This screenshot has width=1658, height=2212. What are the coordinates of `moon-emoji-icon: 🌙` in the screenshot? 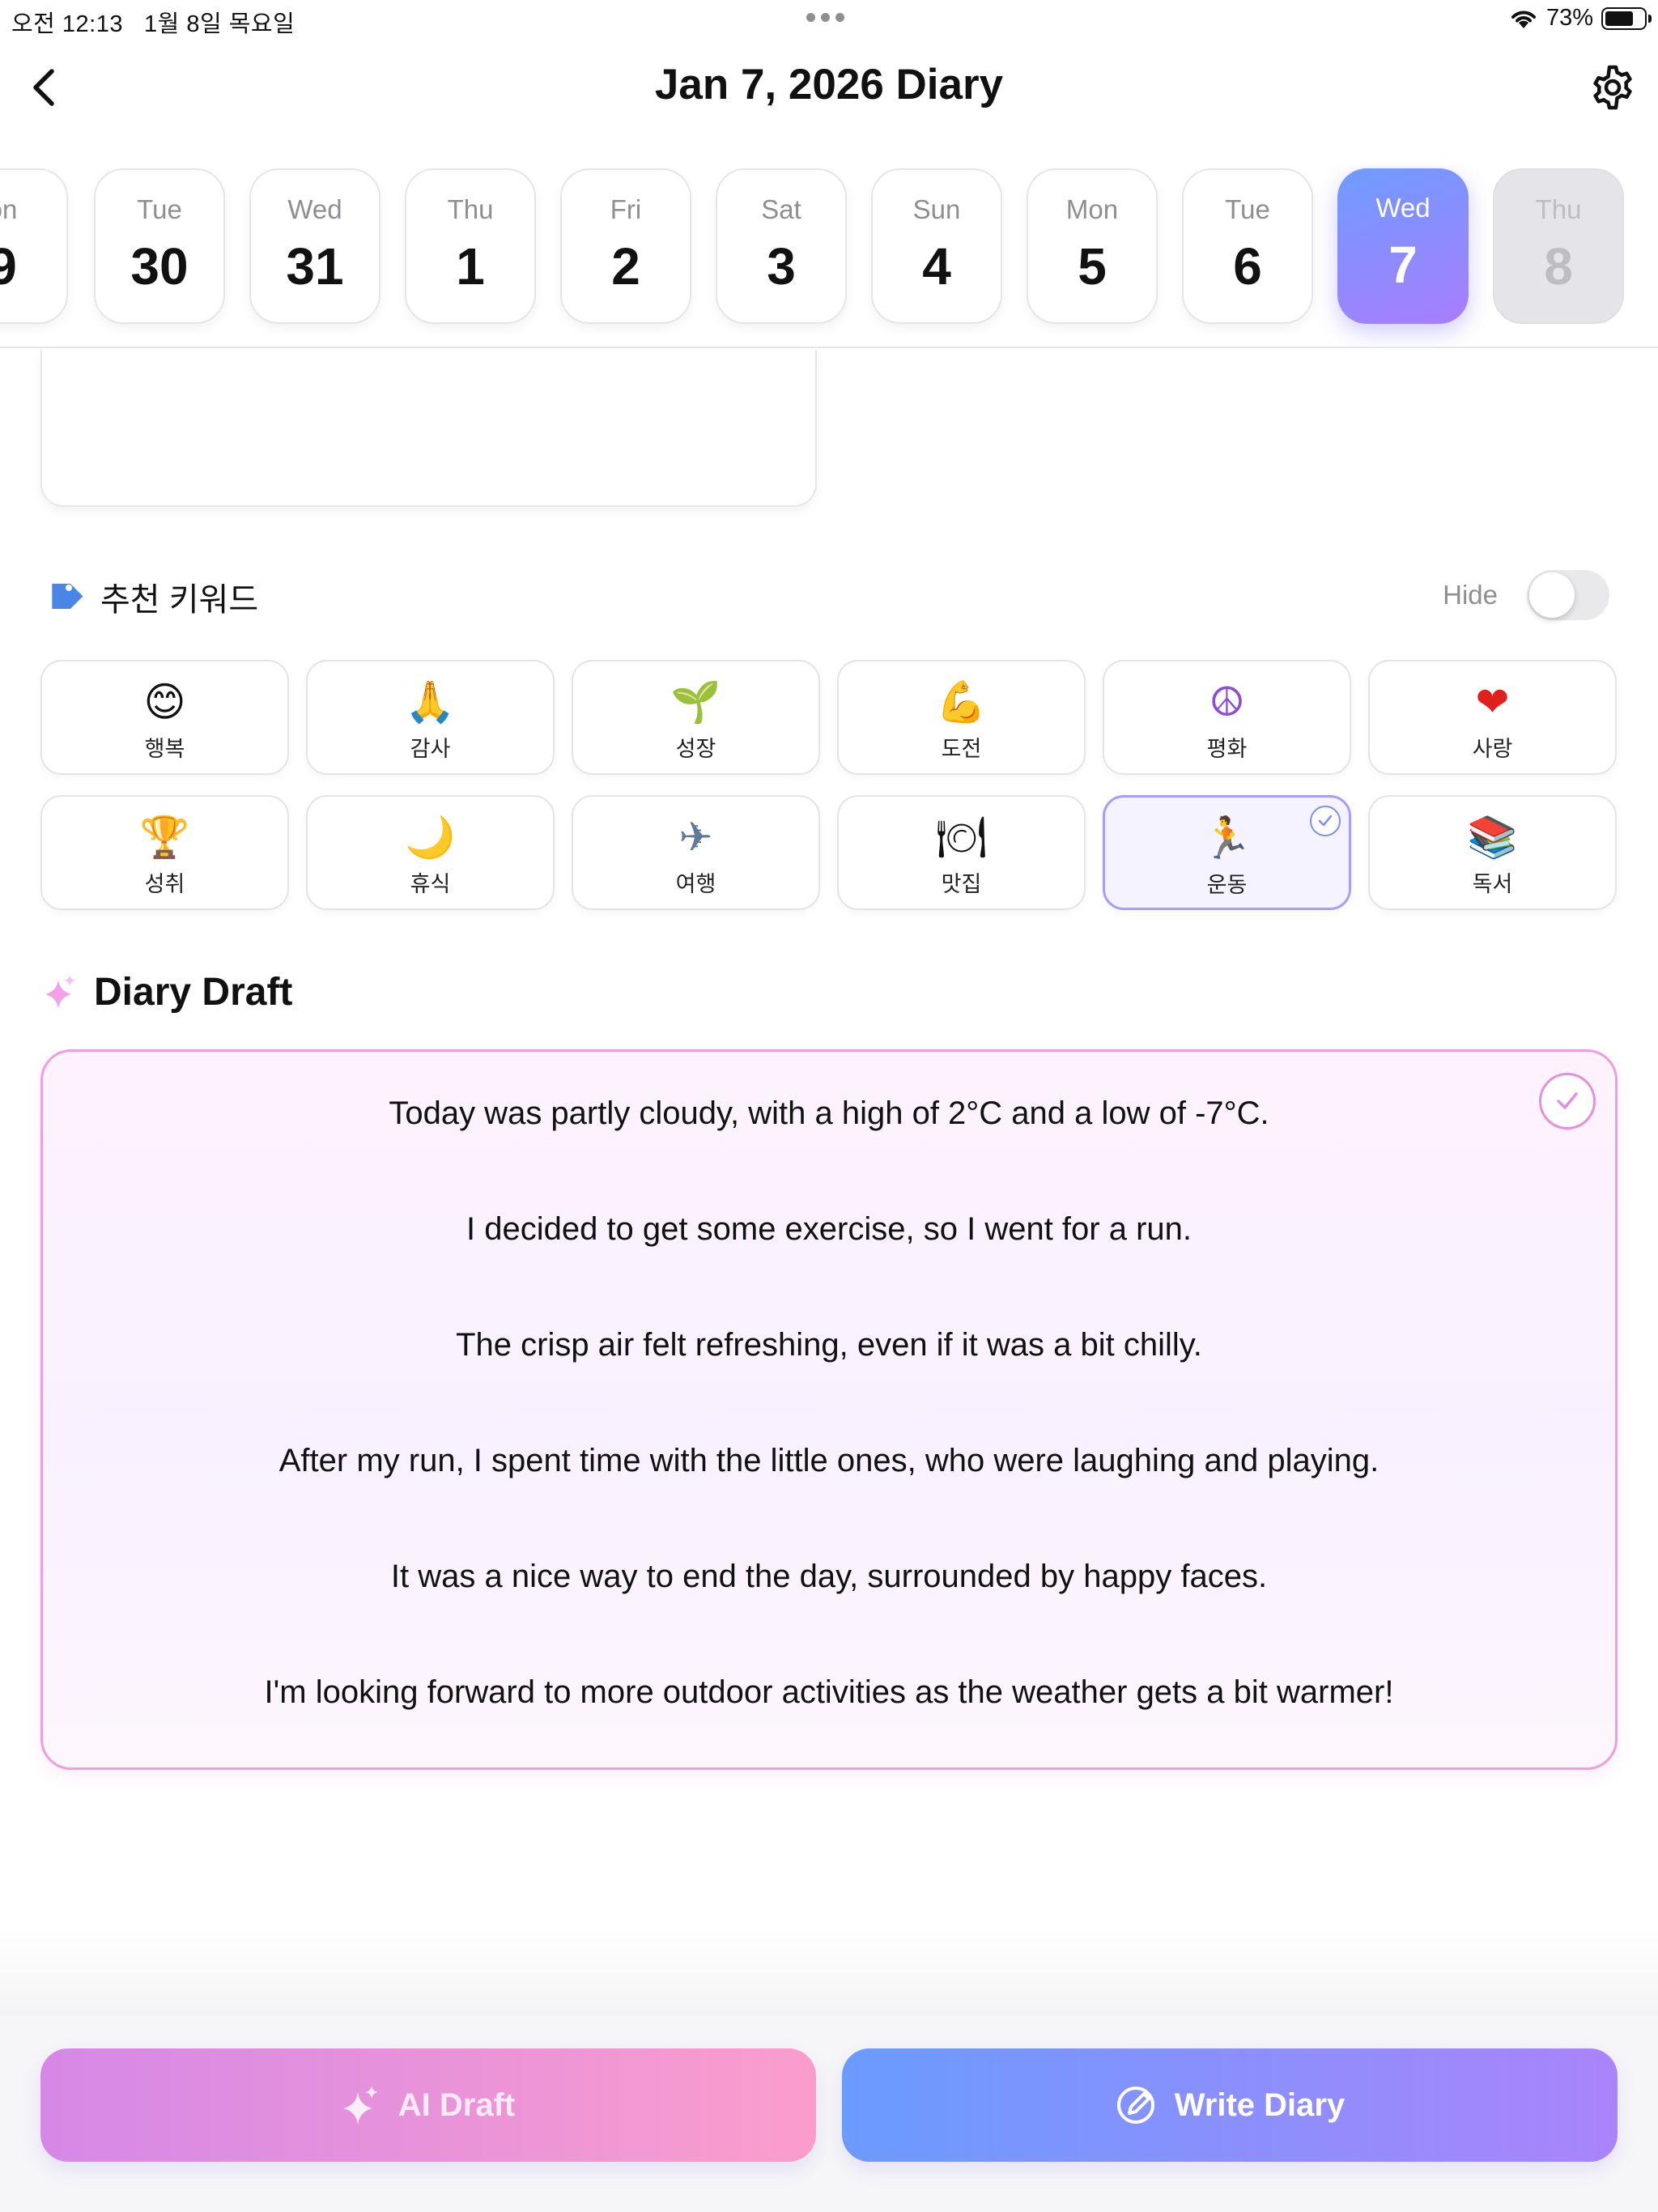 It's located at (430, 837).